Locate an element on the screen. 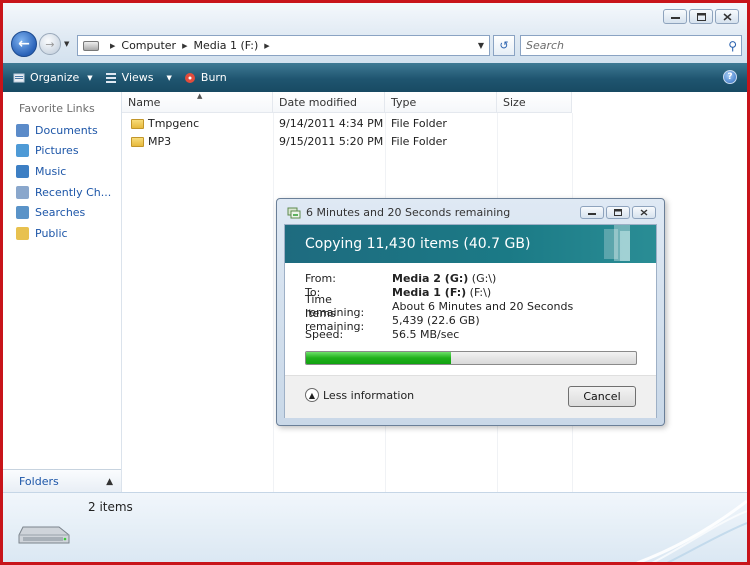 The height and width of the screenshot is (565, 750). refresh-icon: ↺ is located at coordinates (504, 45).